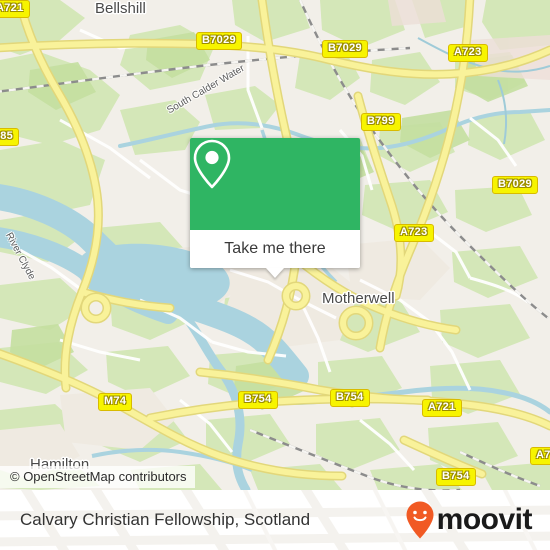  I want to click on map-popup: Take me there, so click(275, 208).